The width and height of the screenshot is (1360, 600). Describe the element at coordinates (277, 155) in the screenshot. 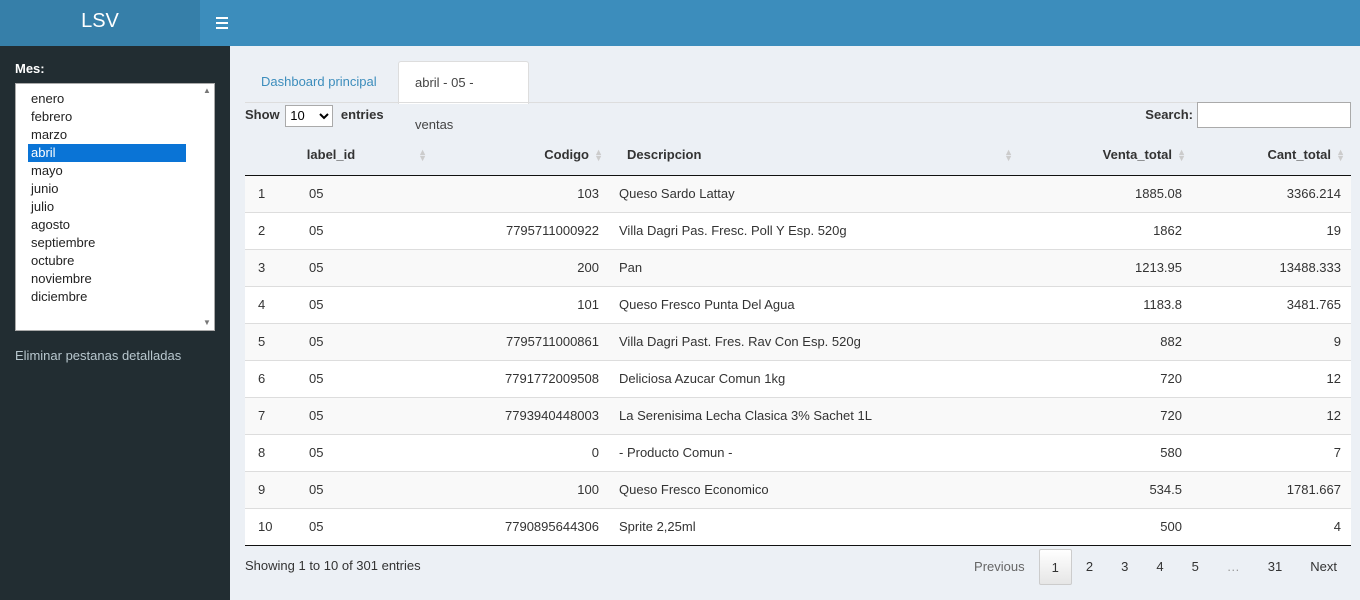

I see `col-header-index` at that location.